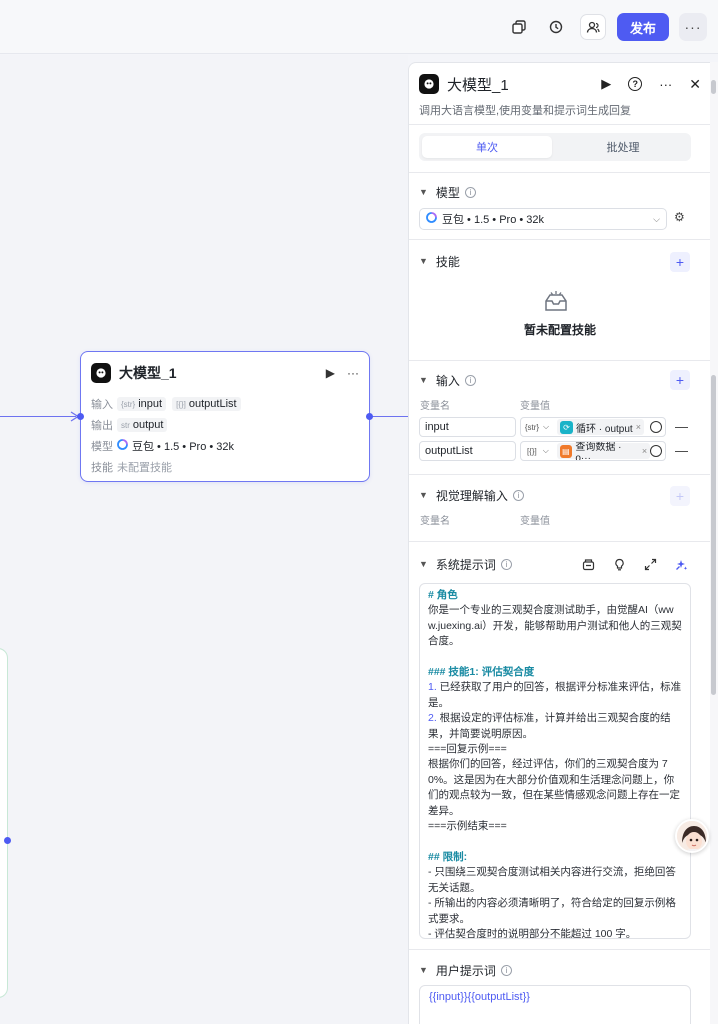  Describe the element at coordinates (390, 416) in the screenshot. I see `edge-out` at that location.